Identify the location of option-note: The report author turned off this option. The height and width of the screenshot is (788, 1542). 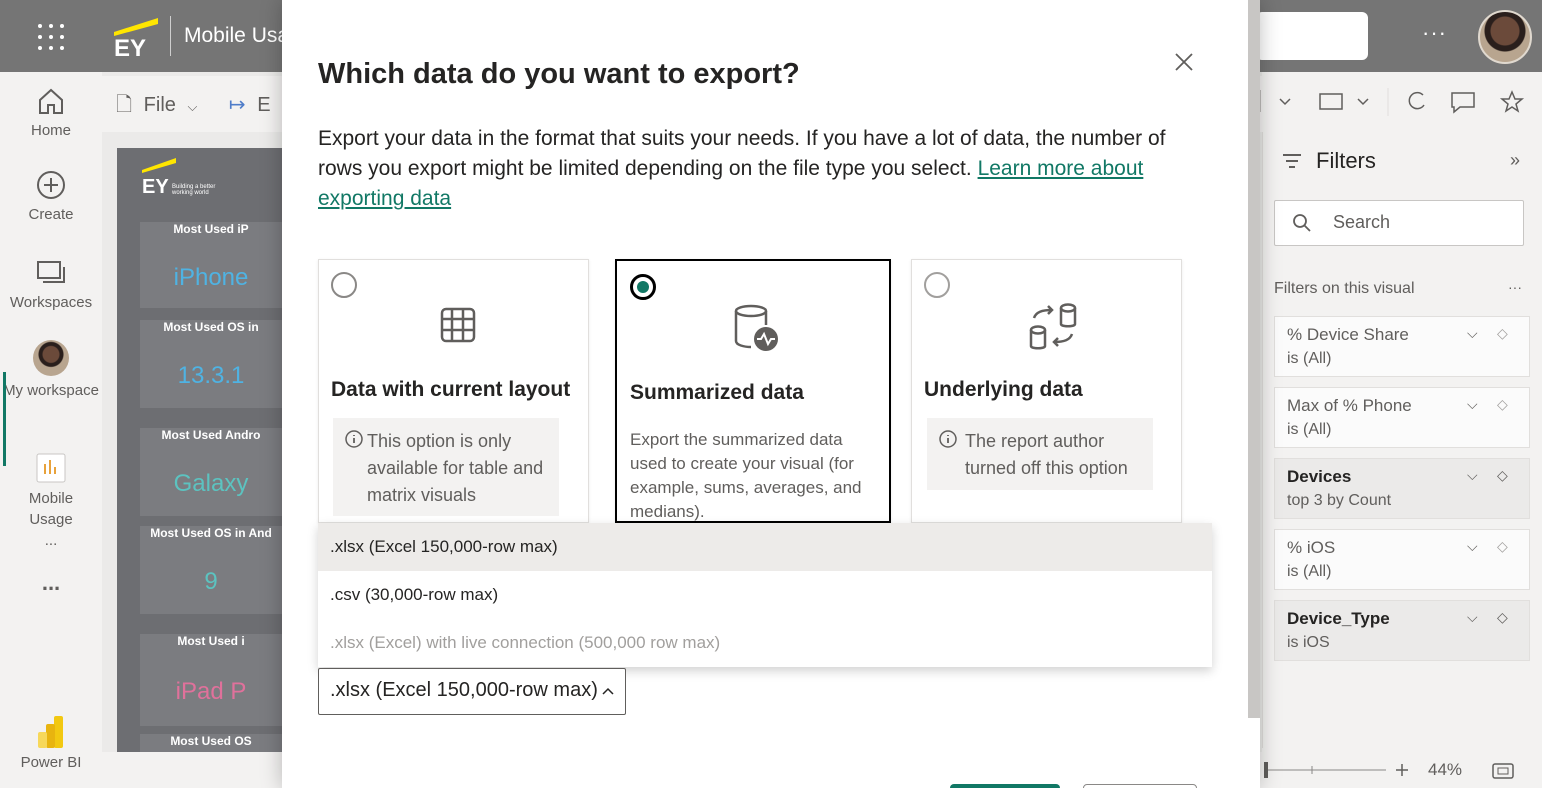
(1040, 454).